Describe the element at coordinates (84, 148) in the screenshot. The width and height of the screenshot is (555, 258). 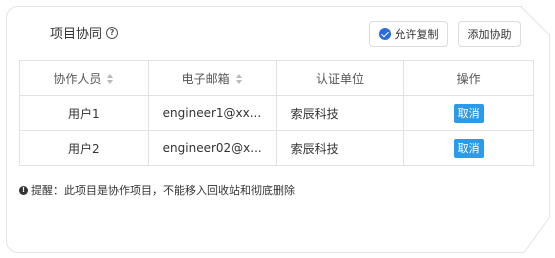
I see `cell-user: 用户2` at that location.